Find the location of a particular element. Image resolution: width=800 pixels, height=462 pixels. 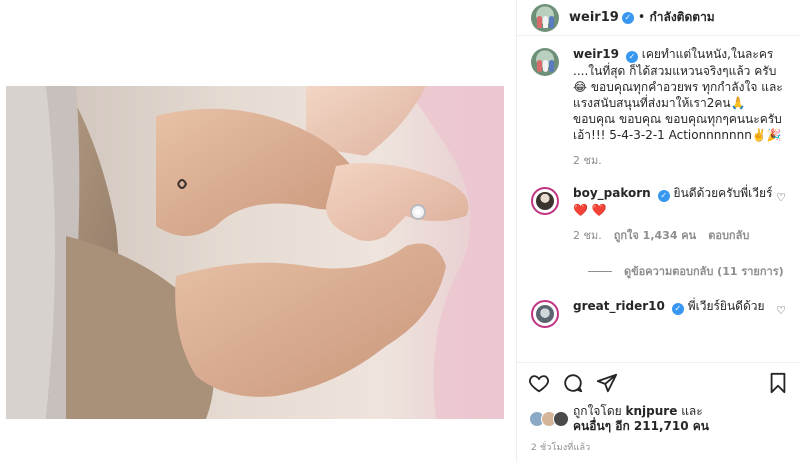

caption-time: 2 ชม. is located at coordinates (587, 161).